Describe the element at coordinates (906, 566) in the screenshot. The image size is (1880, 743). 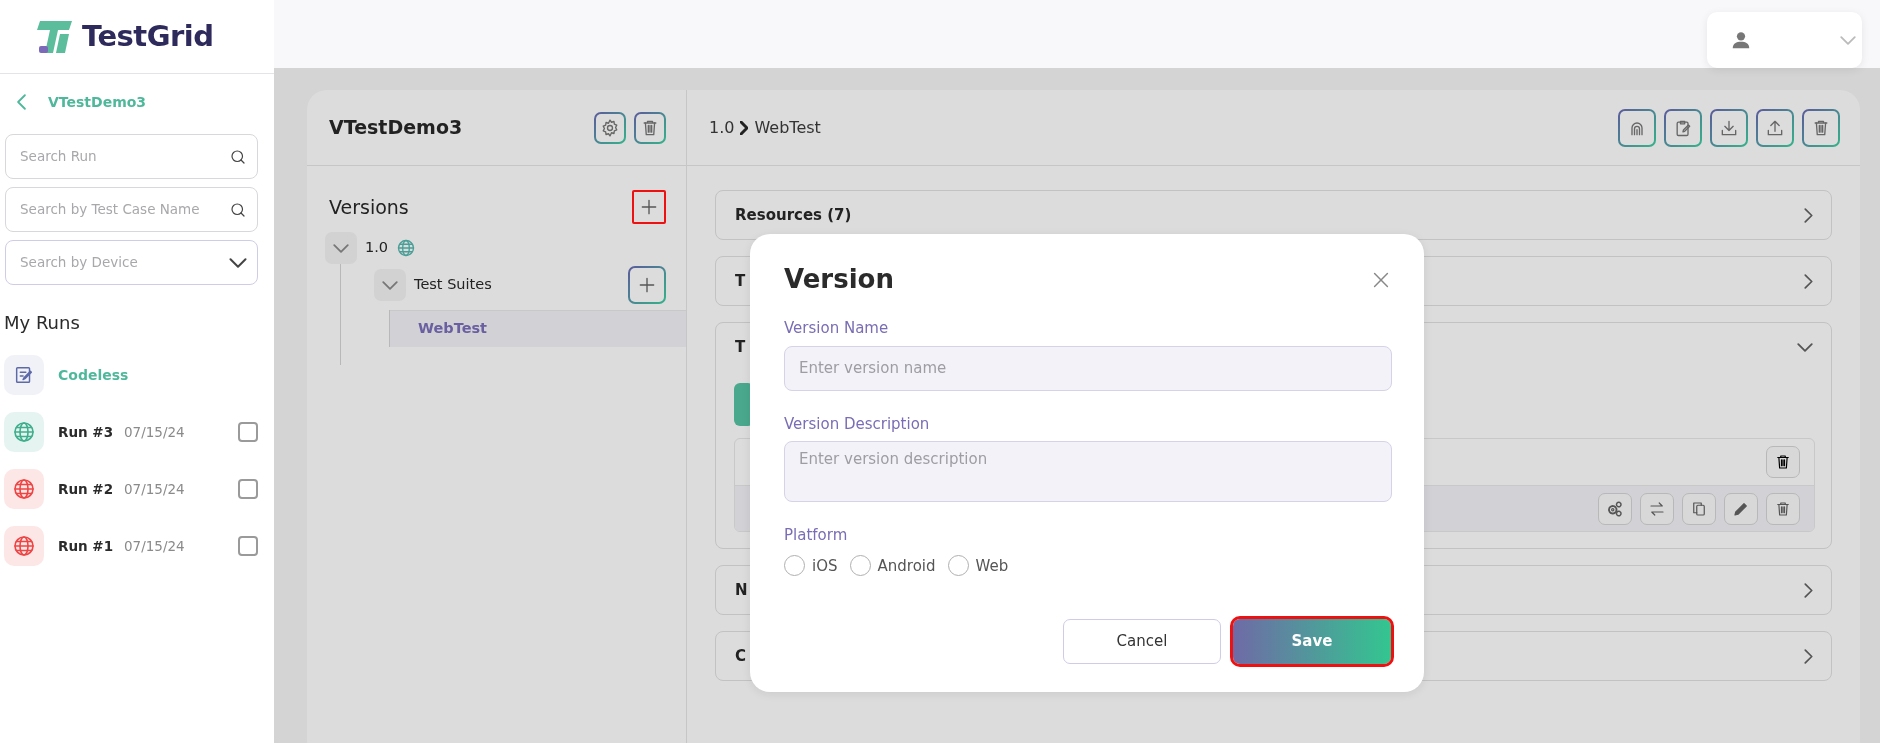
I see `radio-label: Android` at that location.